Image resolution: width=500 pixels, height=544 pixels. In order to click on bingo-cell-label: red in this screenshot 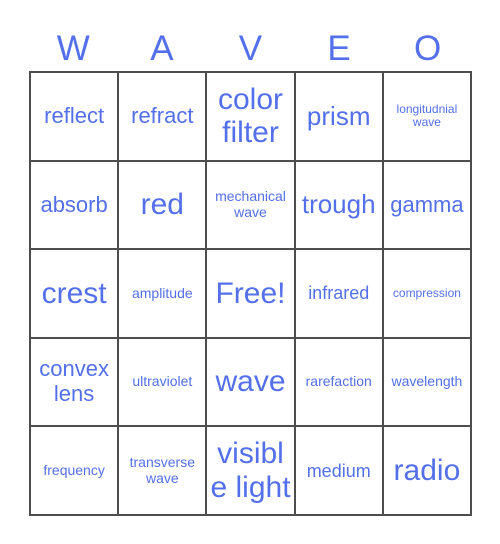, I will do `click(162, 205)`.